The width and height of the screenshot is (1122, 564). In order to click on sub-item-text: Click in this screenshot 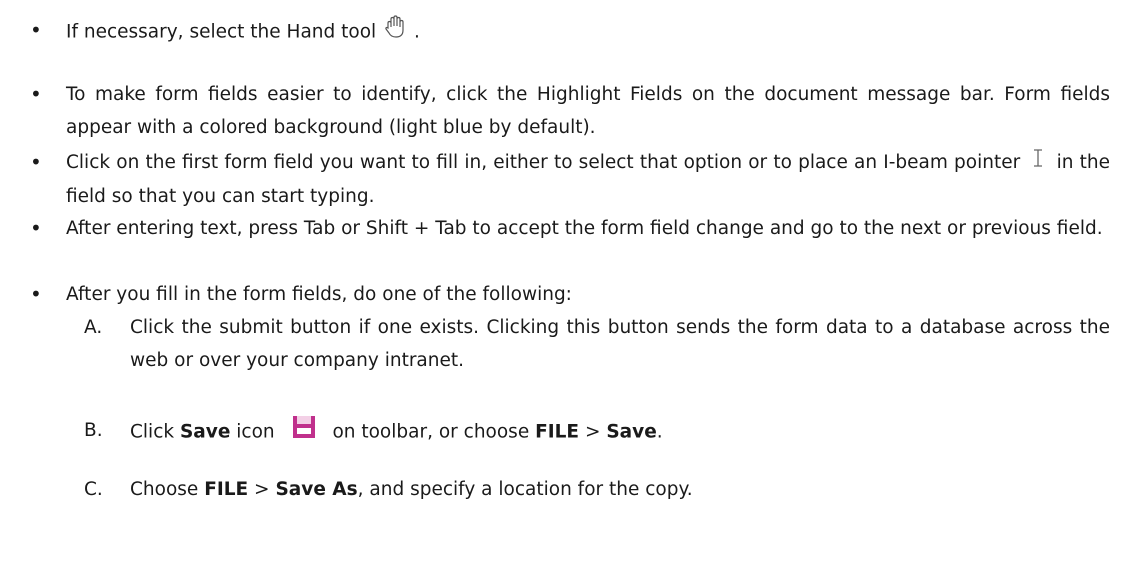, I will do `click(152, 432)`.